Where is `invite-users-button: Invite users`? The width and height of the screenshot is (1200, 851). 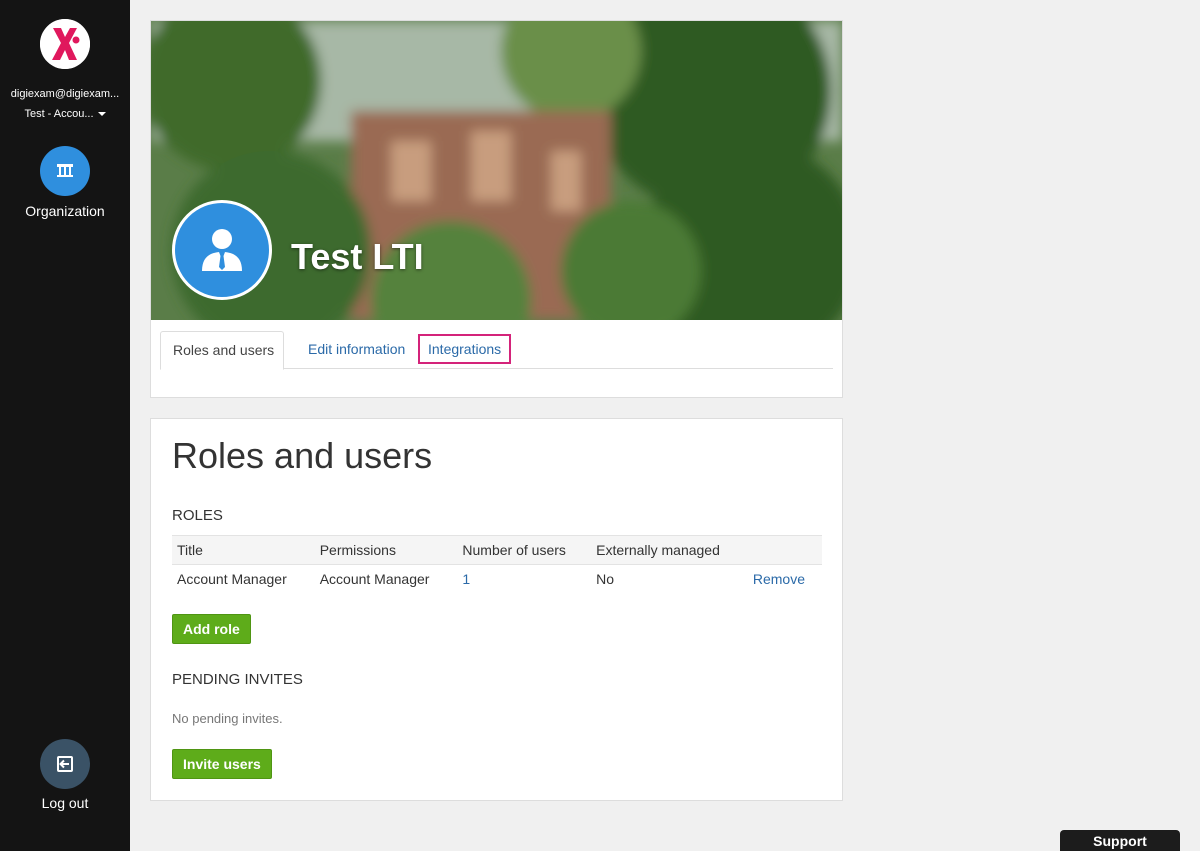
invite-users-button: Invite users is located at coordinates (222, 764).